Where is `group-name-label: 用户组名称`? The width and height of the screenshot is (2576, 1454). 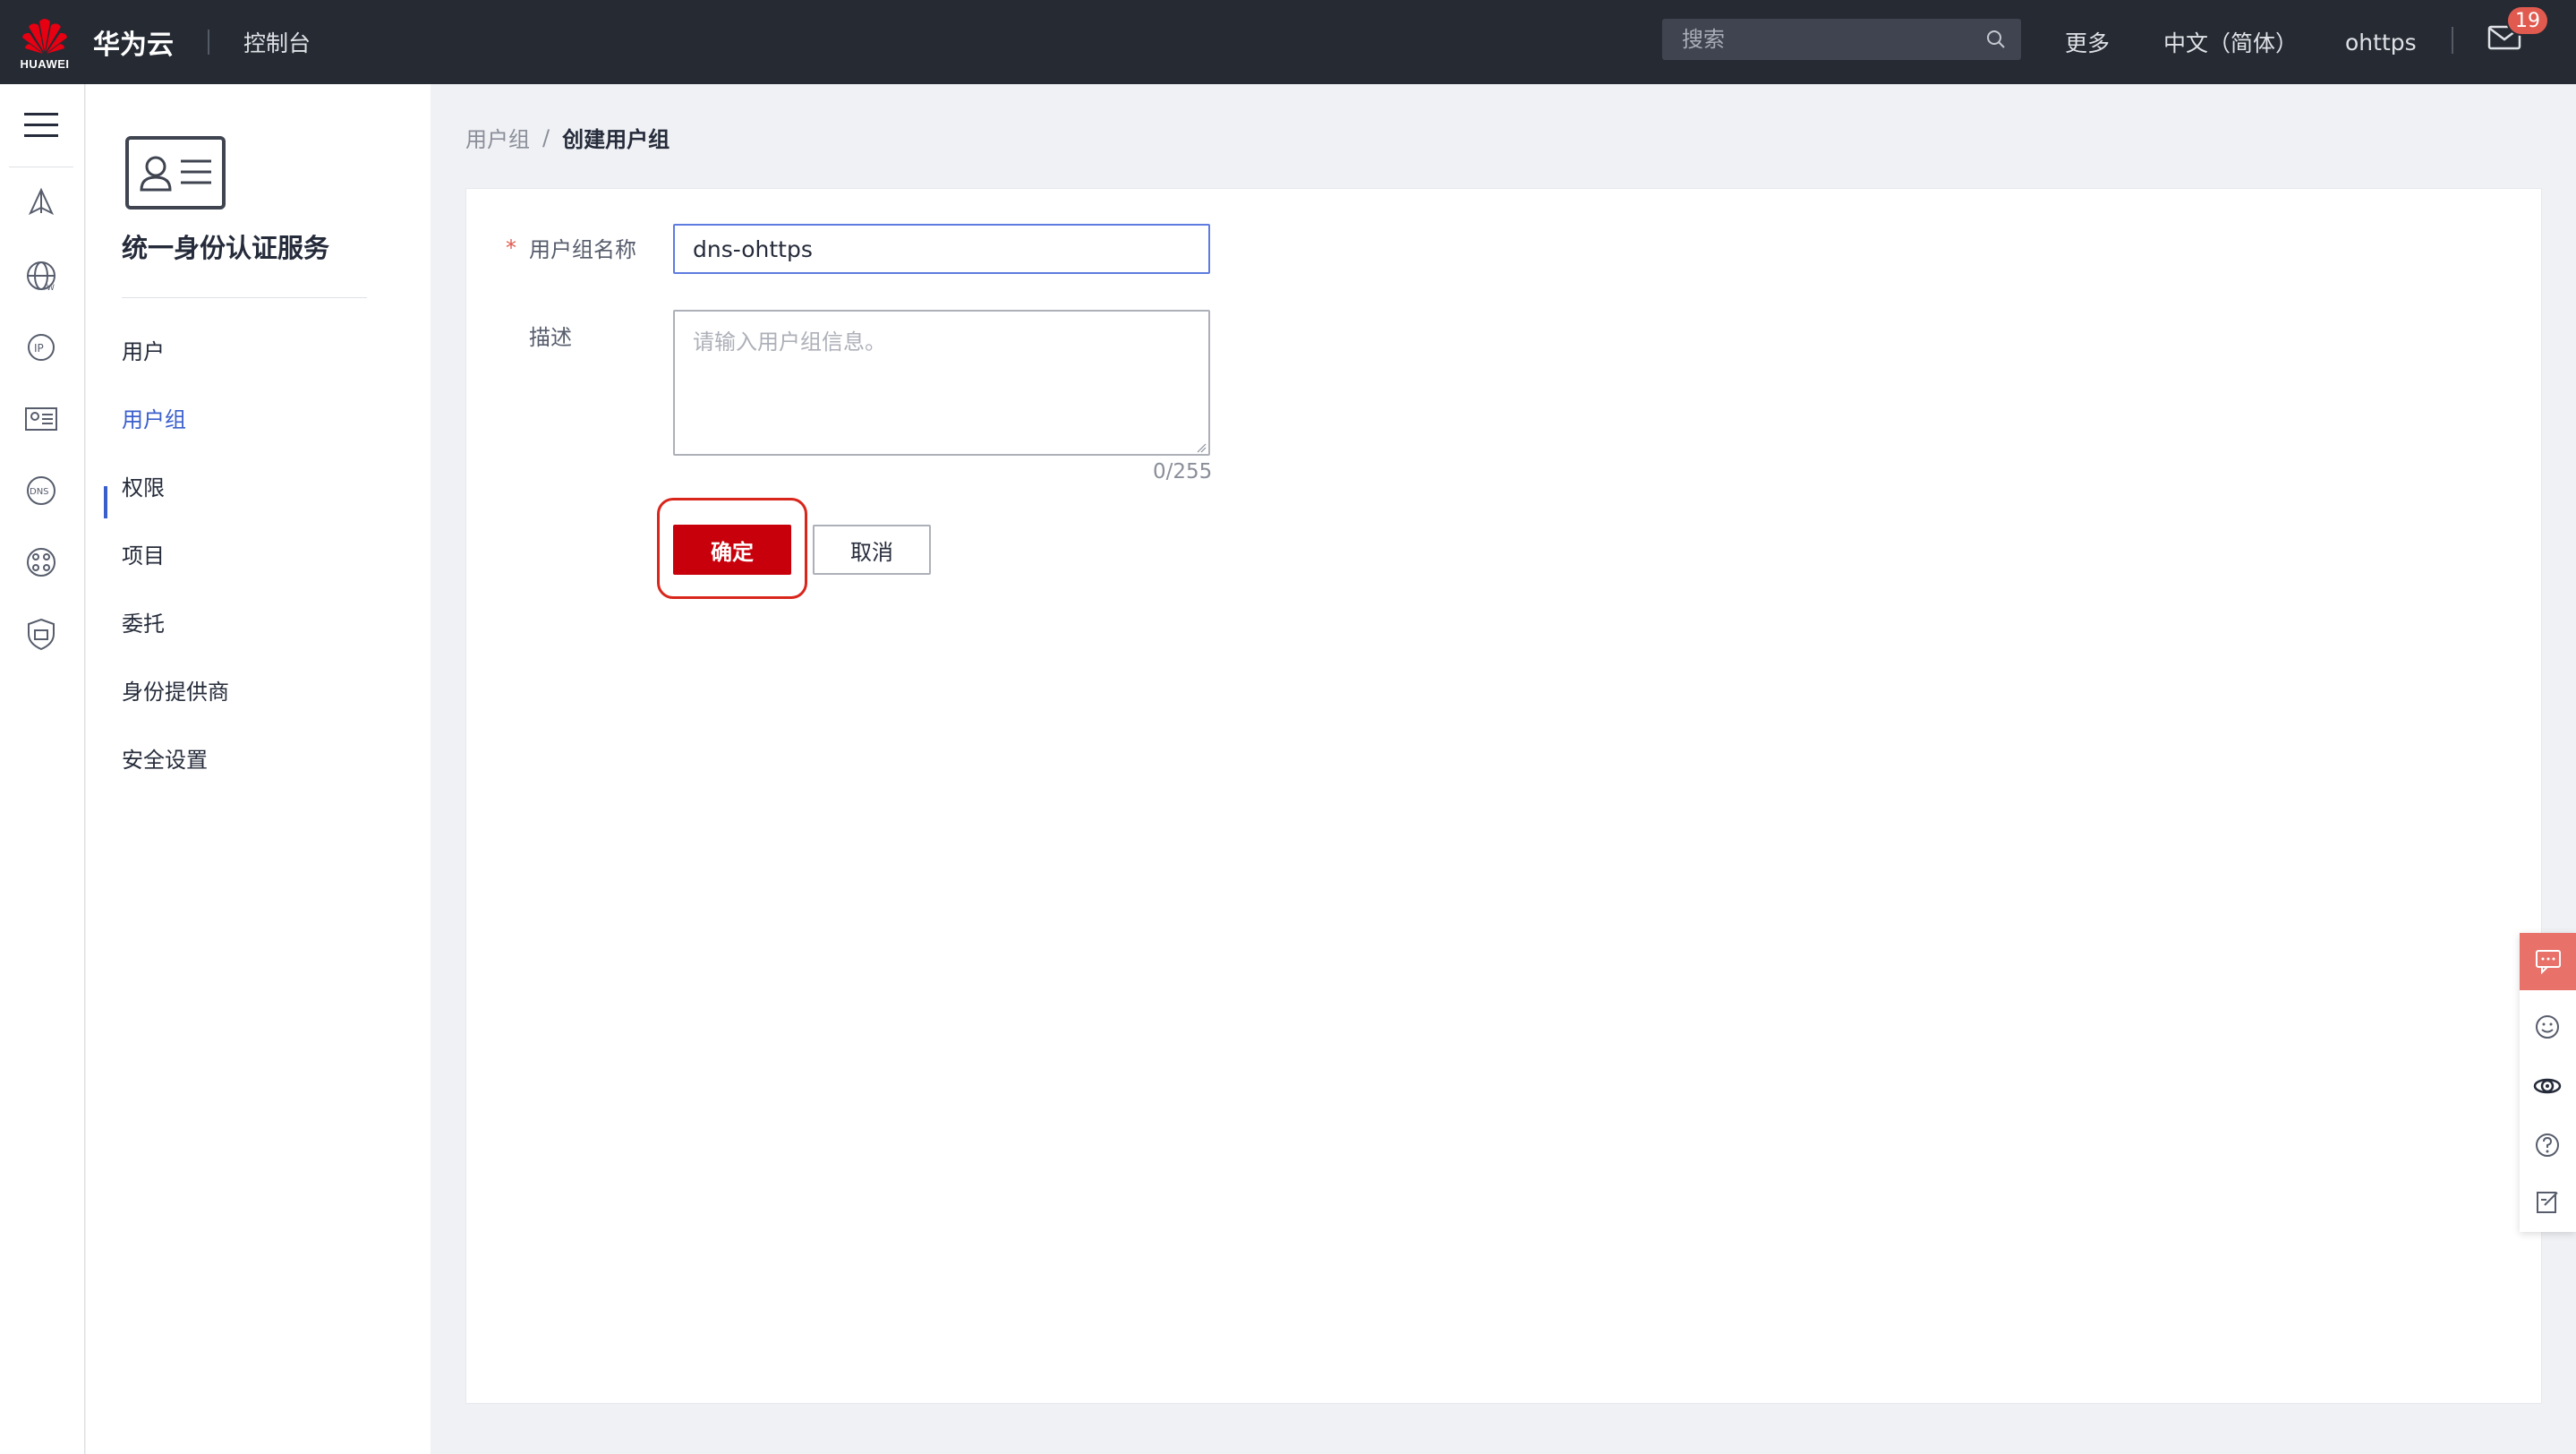
group-name-label: 用户组名称 is located at coordinates (582, 249).